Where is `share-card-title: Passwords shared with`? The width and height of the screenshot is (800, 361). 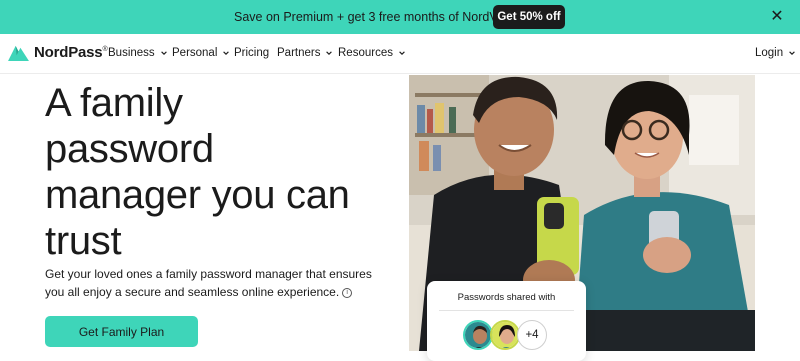
share-card-title: Passwords shared with is located at coordinates (506, 297).